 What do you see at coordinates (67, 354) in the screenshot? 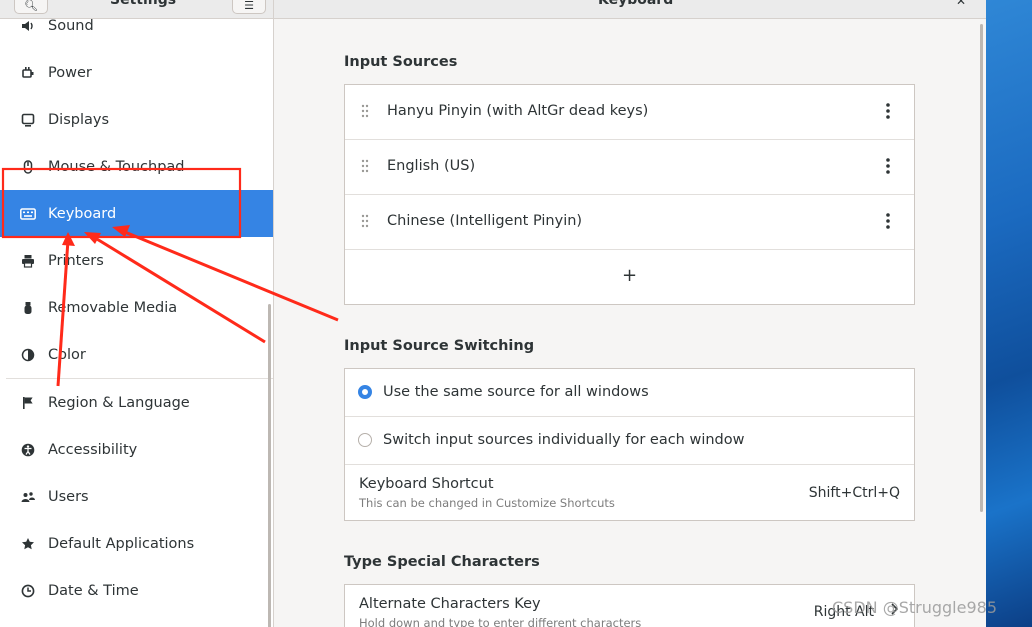
I see `sidebar-item-label: Color` at bounding box center [67, 354].